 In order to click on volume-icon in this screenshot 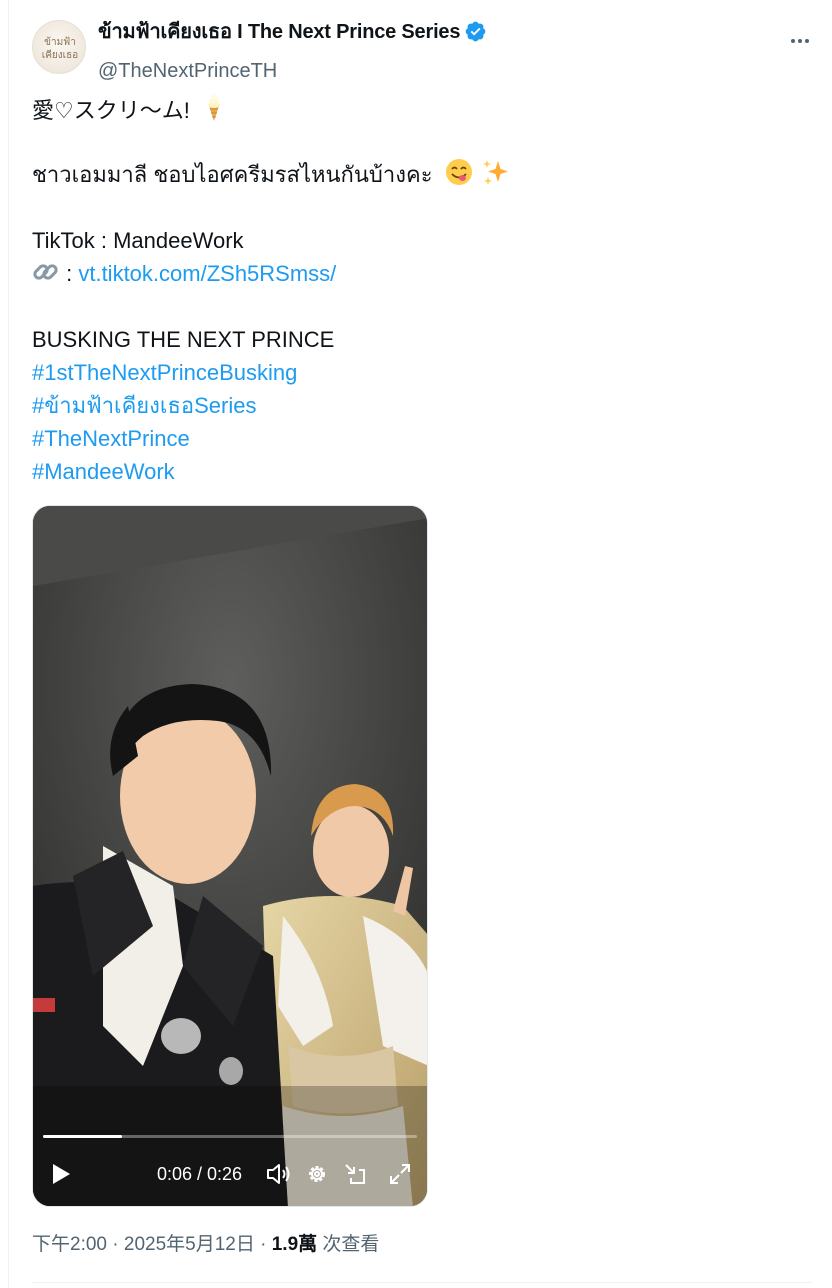, I will do `click(278, 1174)`.